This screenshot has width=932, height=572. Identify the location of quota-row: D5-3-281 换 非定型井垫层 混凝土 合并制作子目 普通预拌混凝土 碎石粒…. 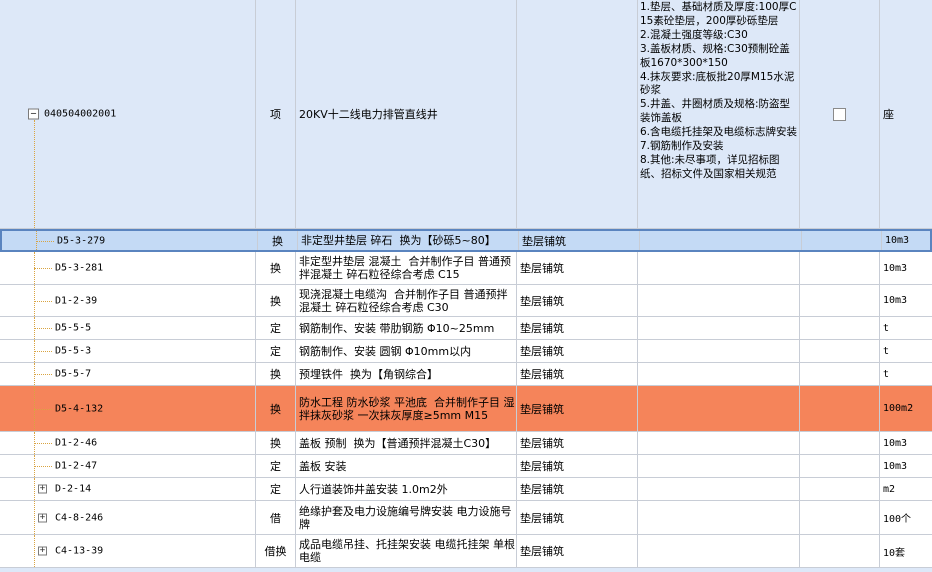
(466, 268).